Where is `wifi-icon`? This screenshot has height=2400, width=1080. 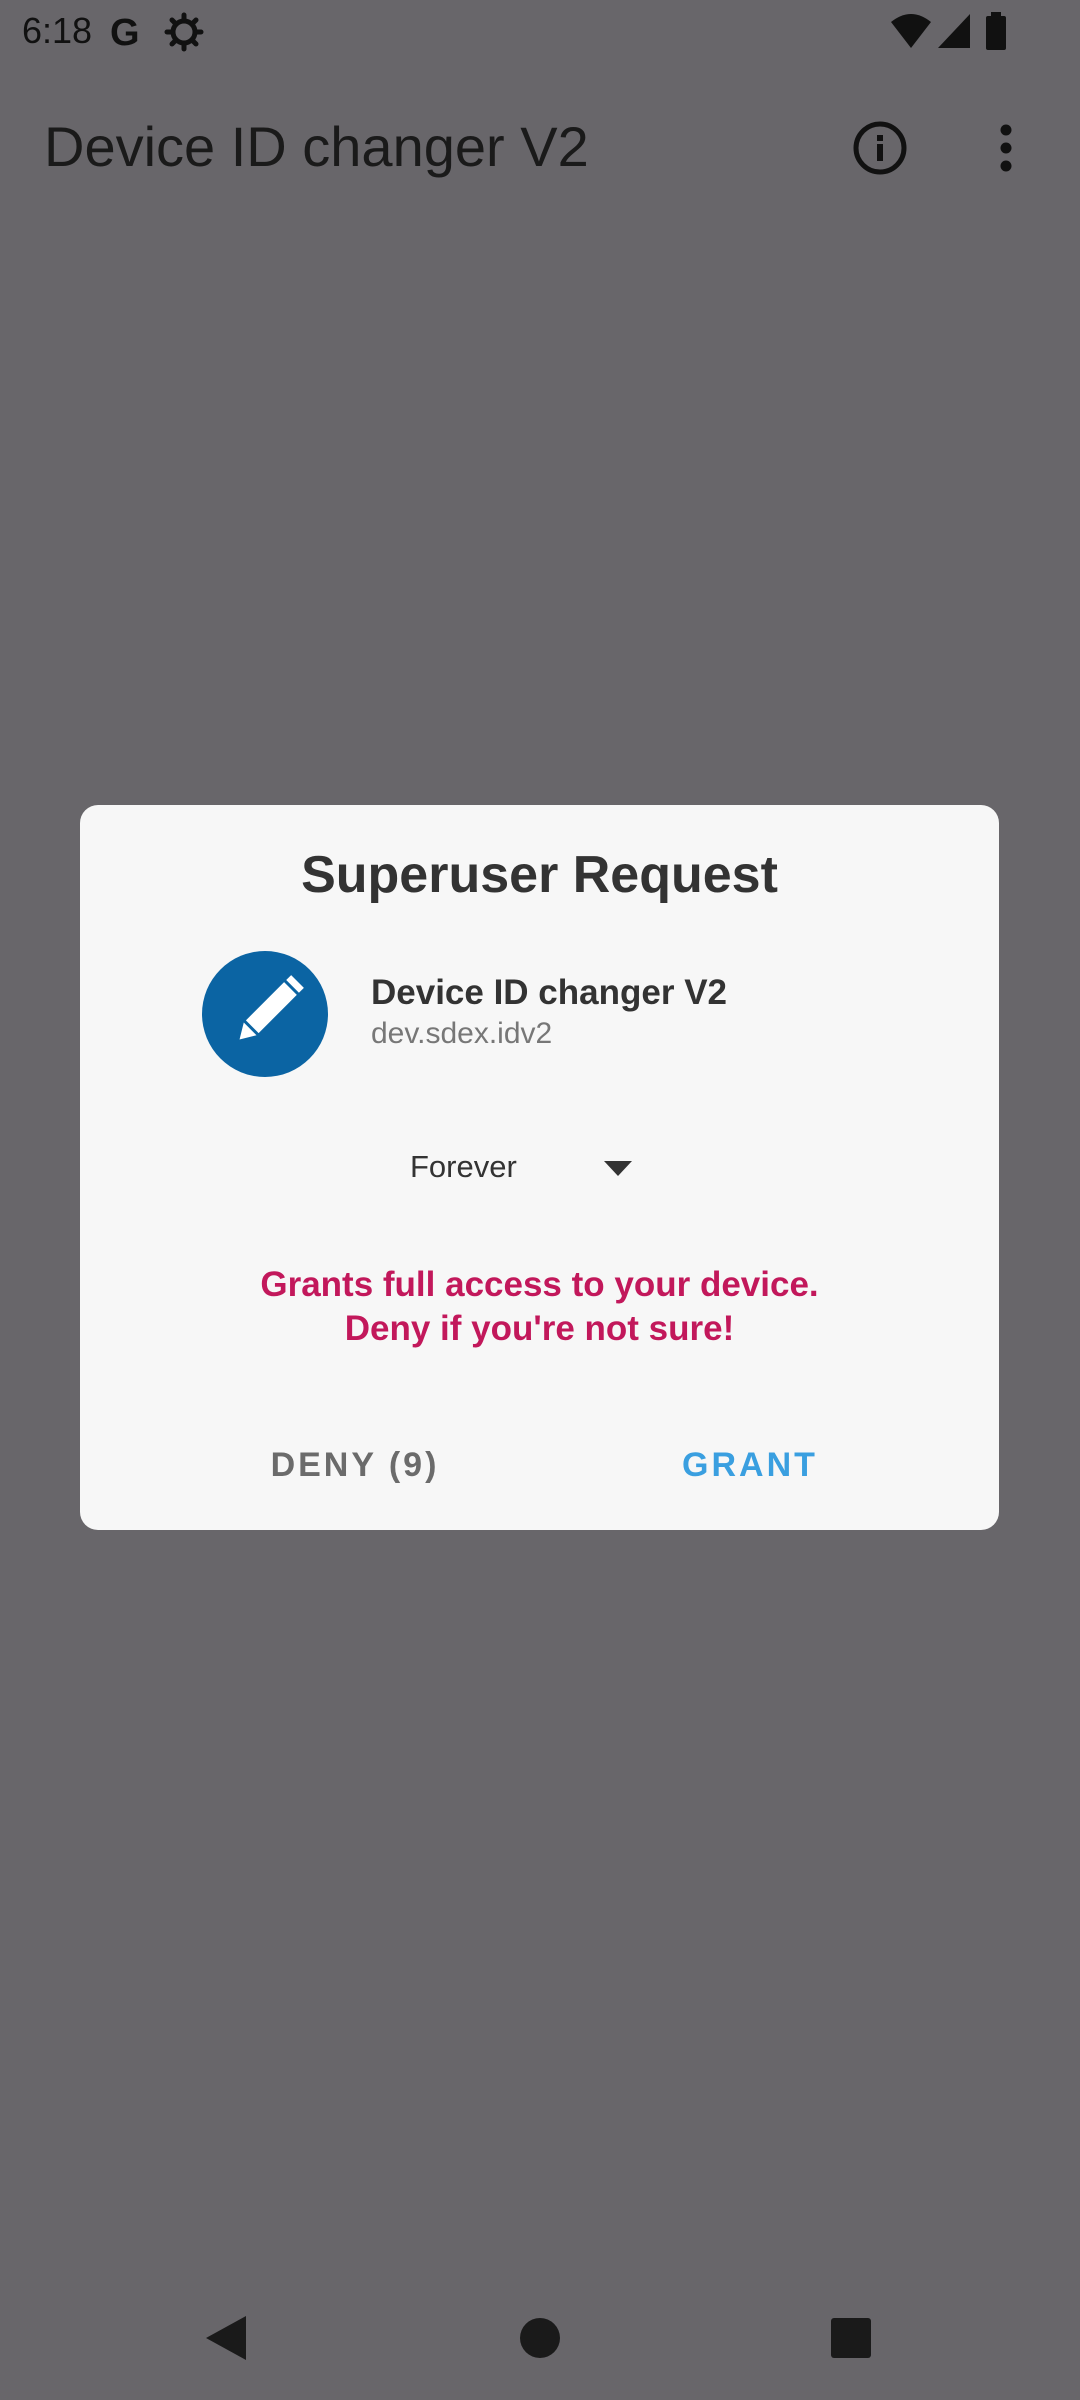 wifi-icon is located at coordinates (911, 34).